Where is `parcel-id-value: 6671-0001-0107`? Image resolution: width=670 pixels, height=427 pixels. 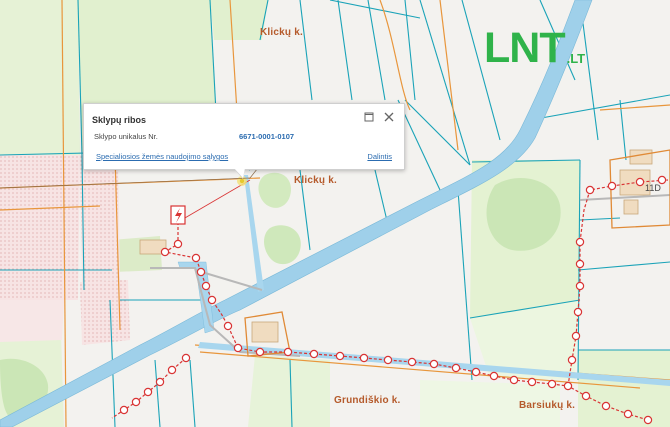
parcel-id-value: 6671-0001-0107 is located at coordinates (267, 136).